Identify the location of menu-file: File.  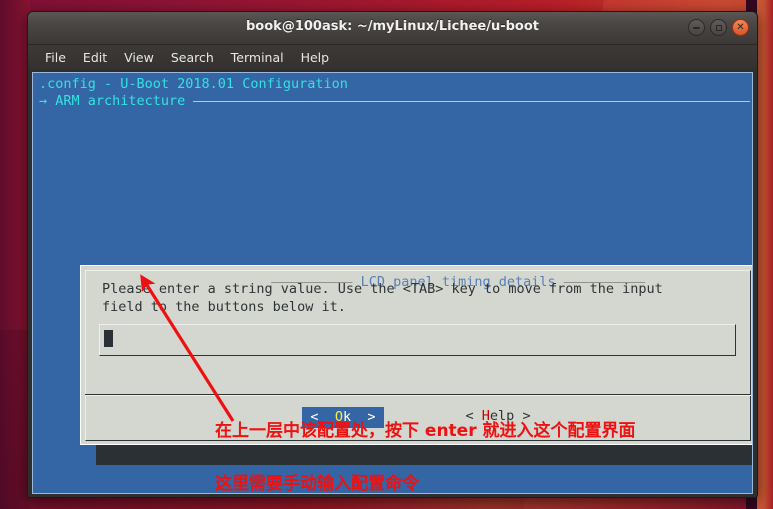
(55, 57).